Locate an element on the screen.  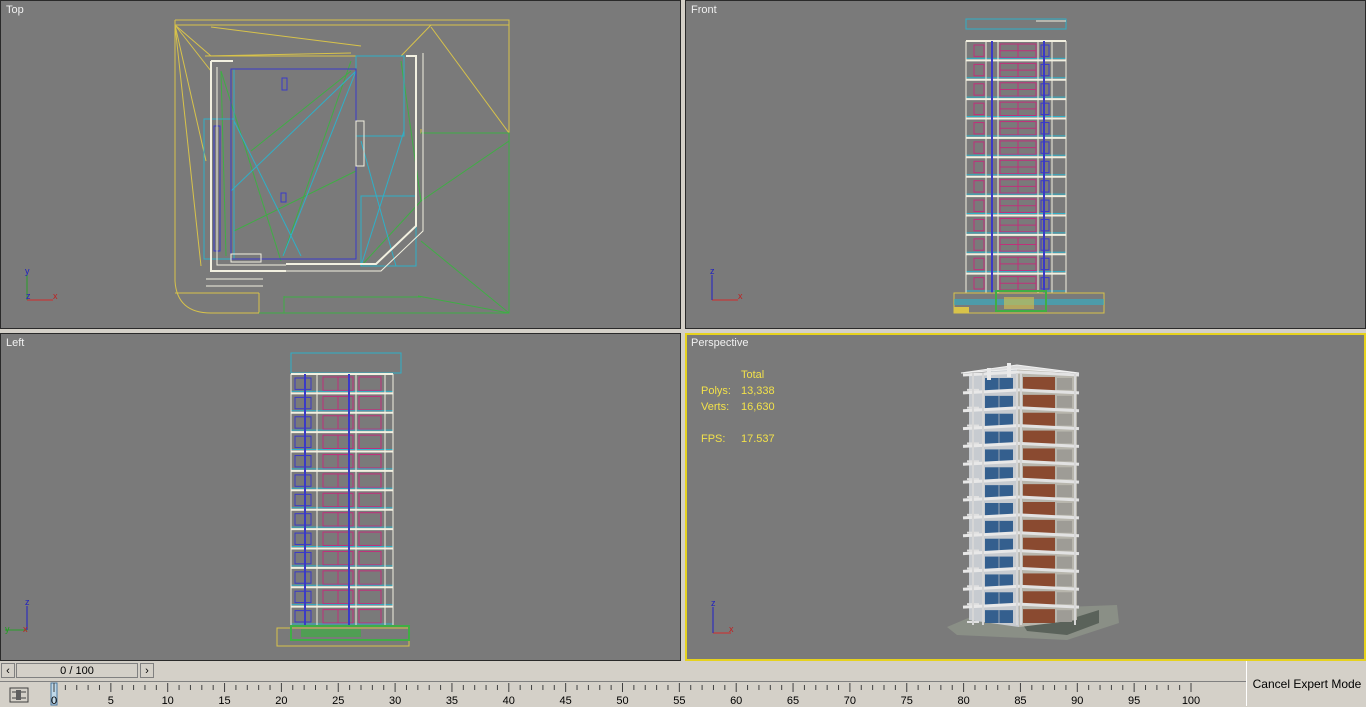
time-slider-bar: ‹ 0 / 100 › is located at coordinates (623, 671).